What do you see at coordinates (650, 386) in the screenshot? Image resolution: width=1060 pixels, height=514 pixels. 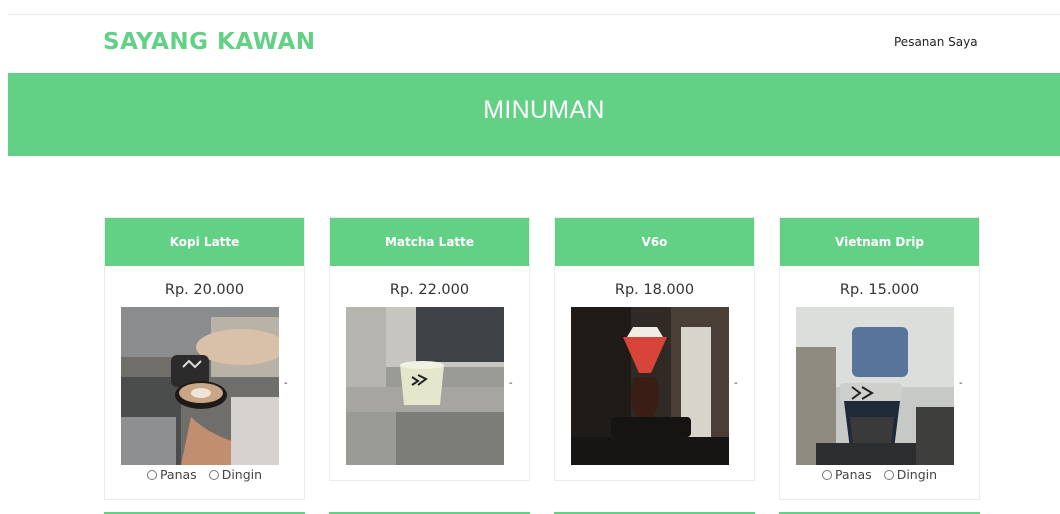 I see `product-photo-v60` at bounding box center [650, 386].